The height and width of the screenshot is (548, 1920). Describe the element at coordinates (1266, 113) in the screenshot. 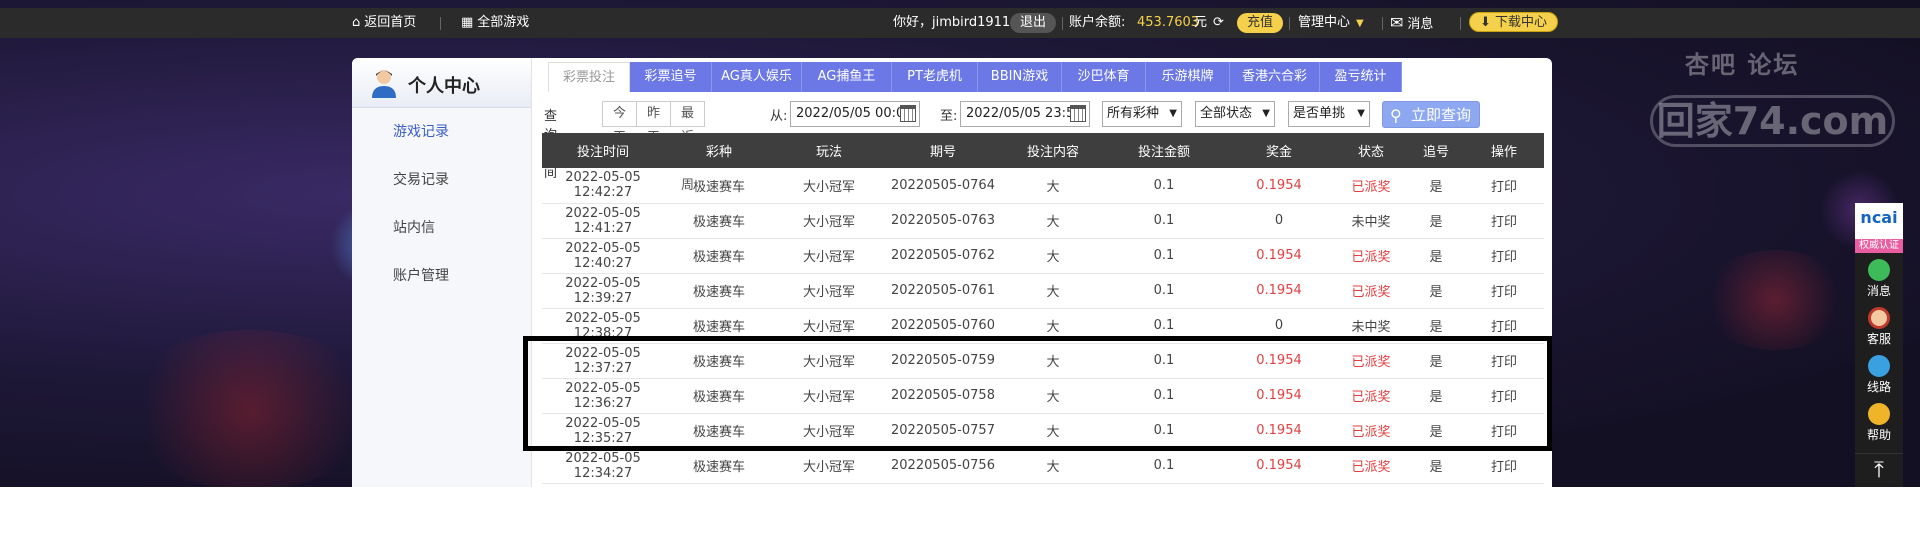

I see `dropdown-arrow-icon: ▼` at that location.